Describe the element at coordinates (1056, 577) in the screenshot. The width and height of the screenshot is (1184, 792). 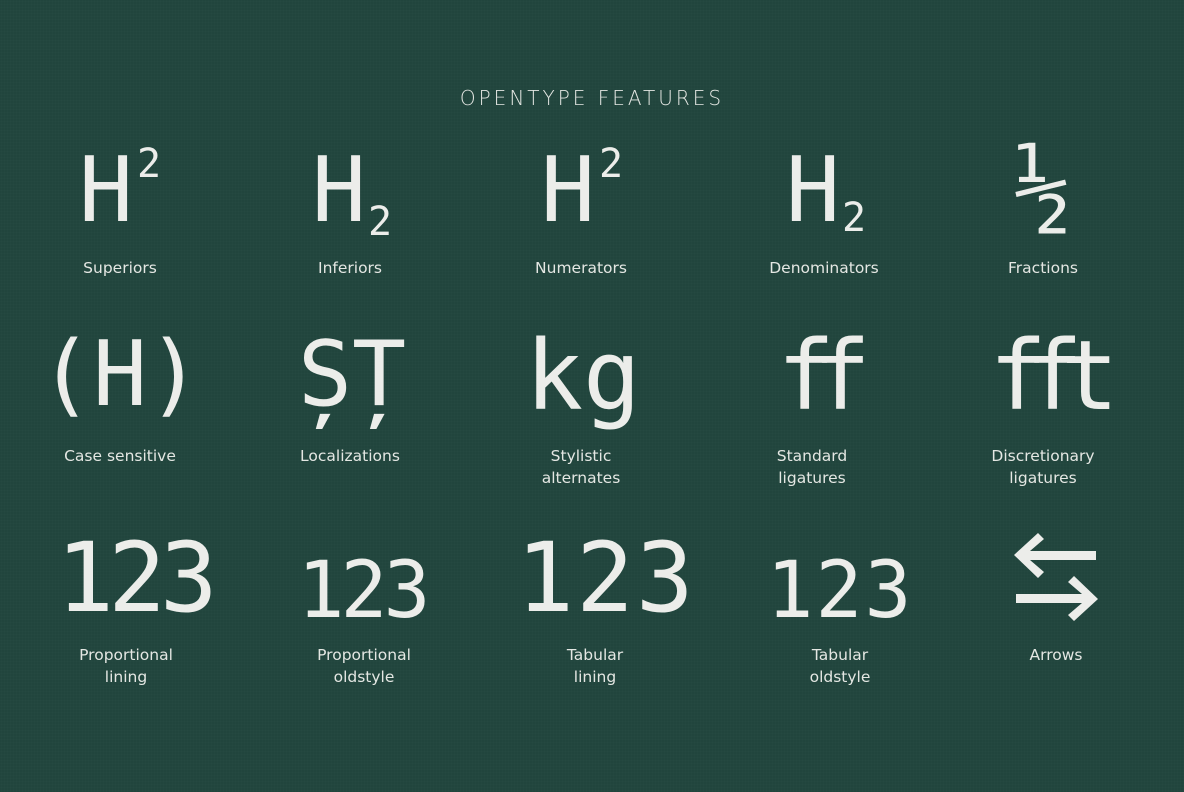
I see `left-right-arrows-icon` at that location.